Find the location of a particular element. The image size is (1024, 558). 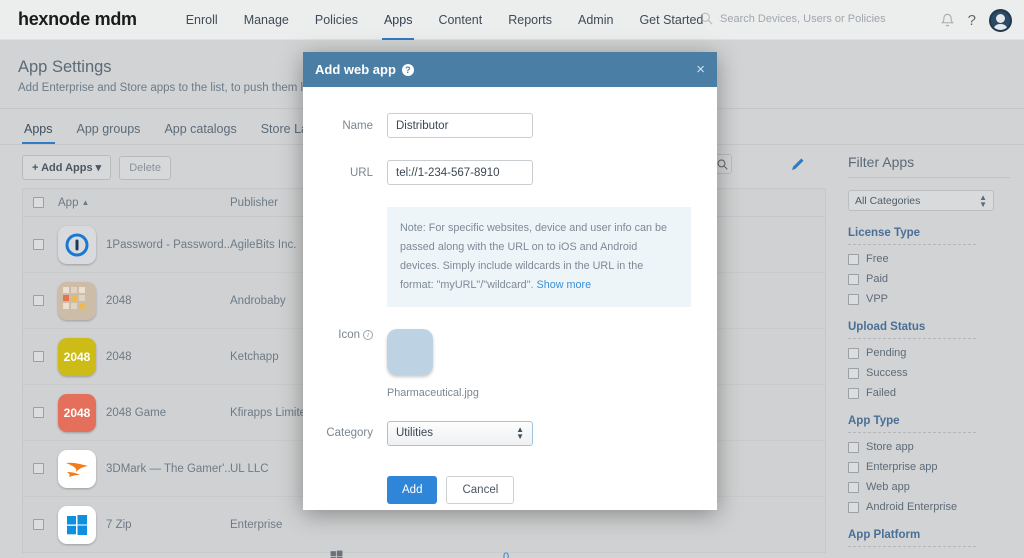

add-button: Add is located at coordinates (412, 489).